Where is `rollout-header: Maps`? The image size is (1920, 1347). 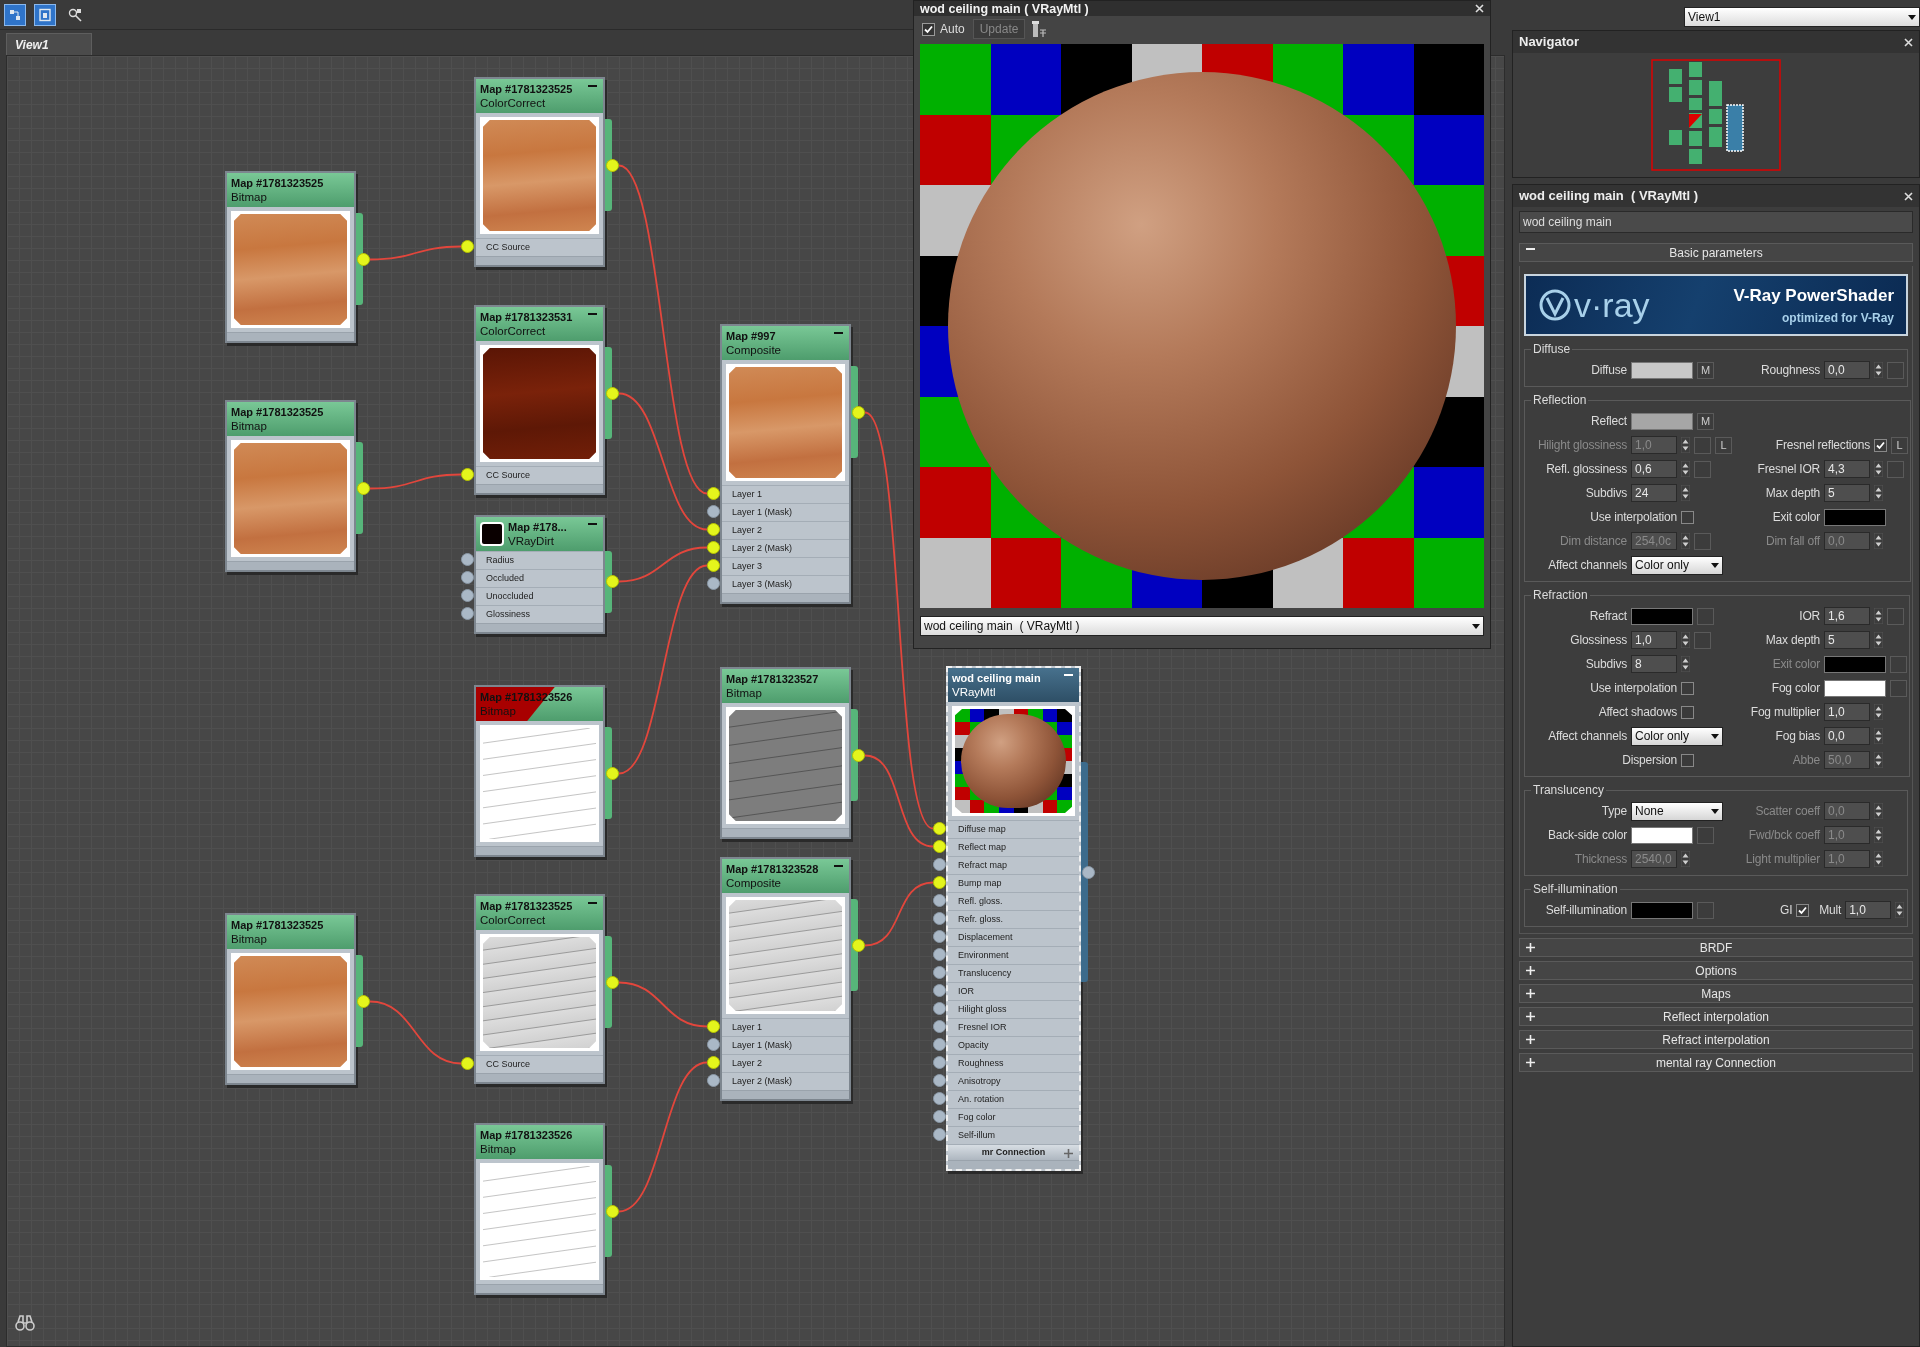 rollout-header: Maps is located at coordinates (1716, 993).